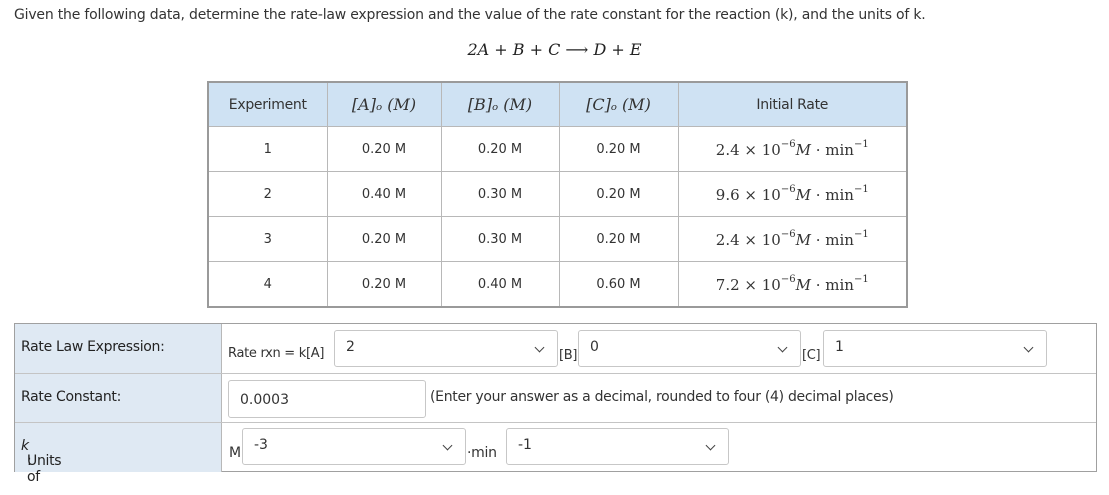  I want to click on header-initial-rate: Initial Rate, so click(792, 104).